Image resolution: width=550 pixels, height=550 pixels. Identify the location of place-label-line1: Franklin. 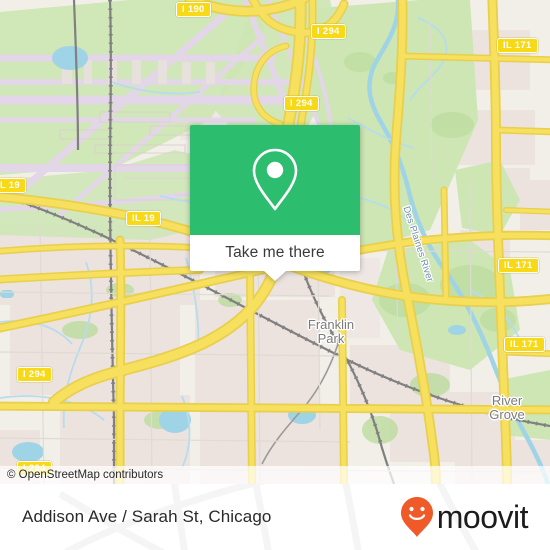
(331, 324).